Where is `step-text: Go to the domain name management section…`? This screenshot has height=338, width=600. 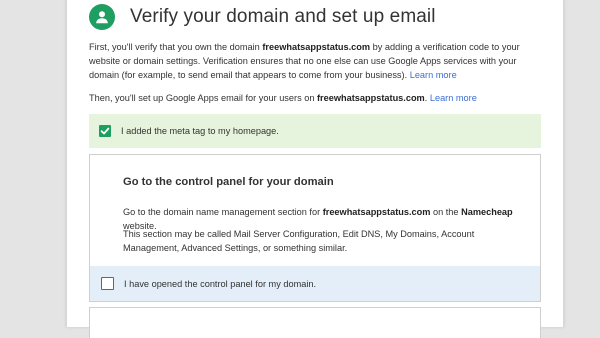 step-text: Go to the domain name management section… is located at coordinates (223, 212).